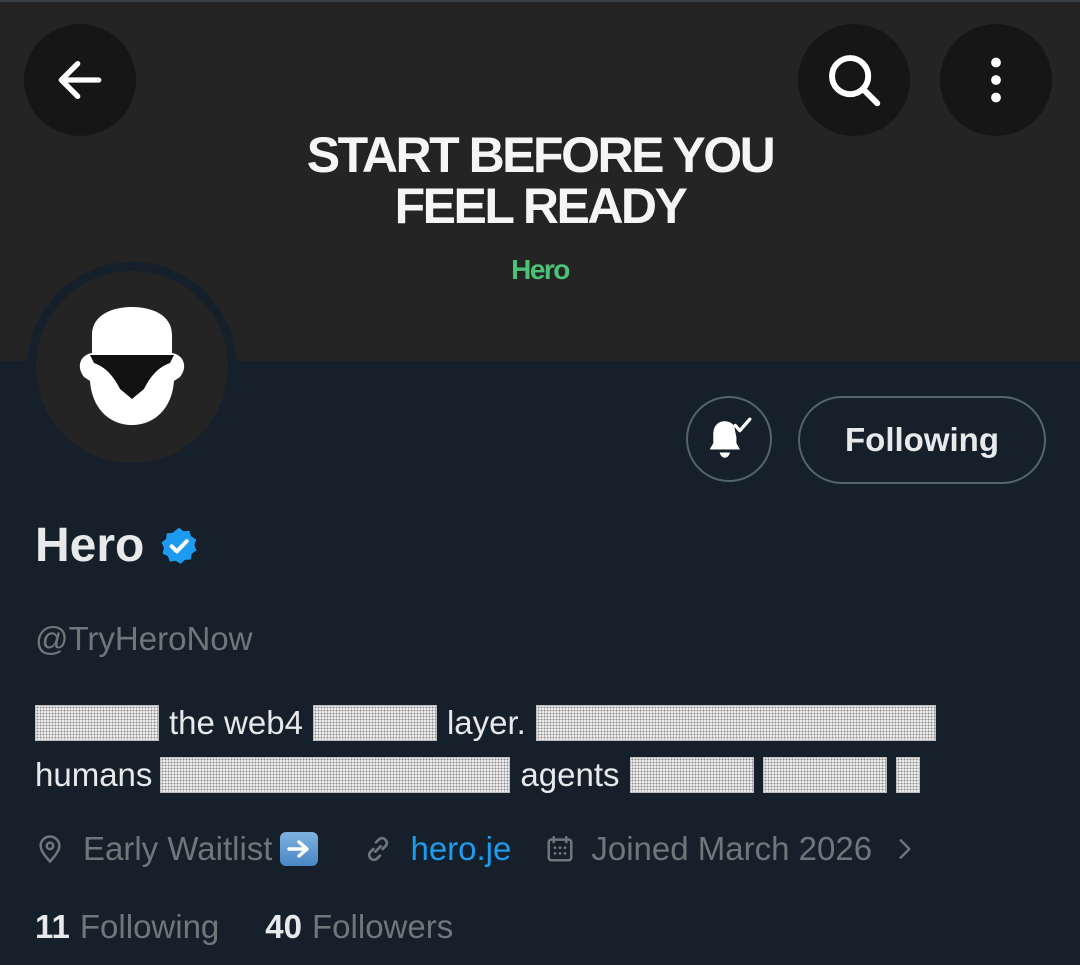 This screenshot has height=965, width=1080. Describe the element at coordinates (284, 926) in the screenshot. I see `followers-count: 40` at that location.